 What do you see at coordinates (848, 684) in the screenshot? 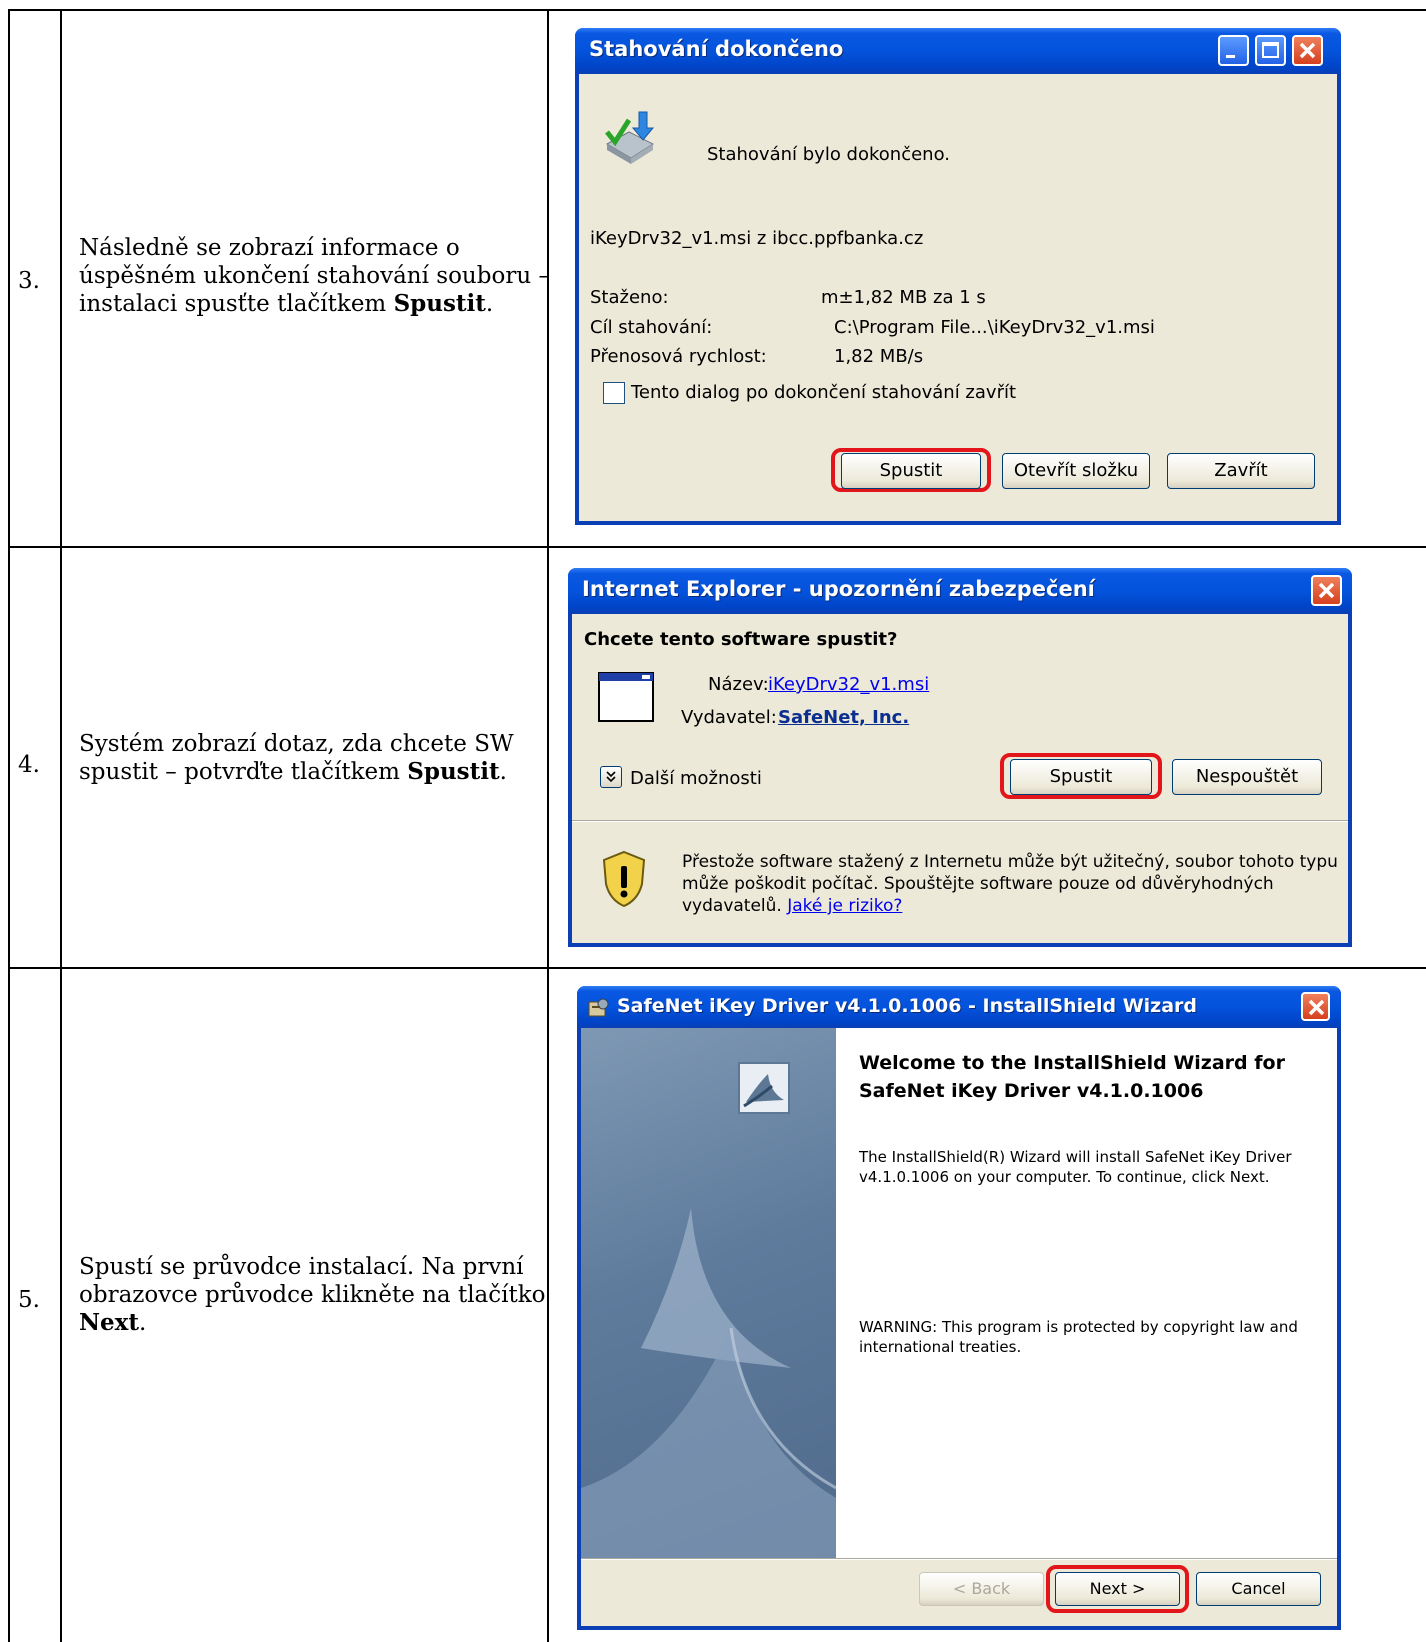
I see `file-name-link: iKeyDrv32_v1.msi` at bounding box center [848, 684].